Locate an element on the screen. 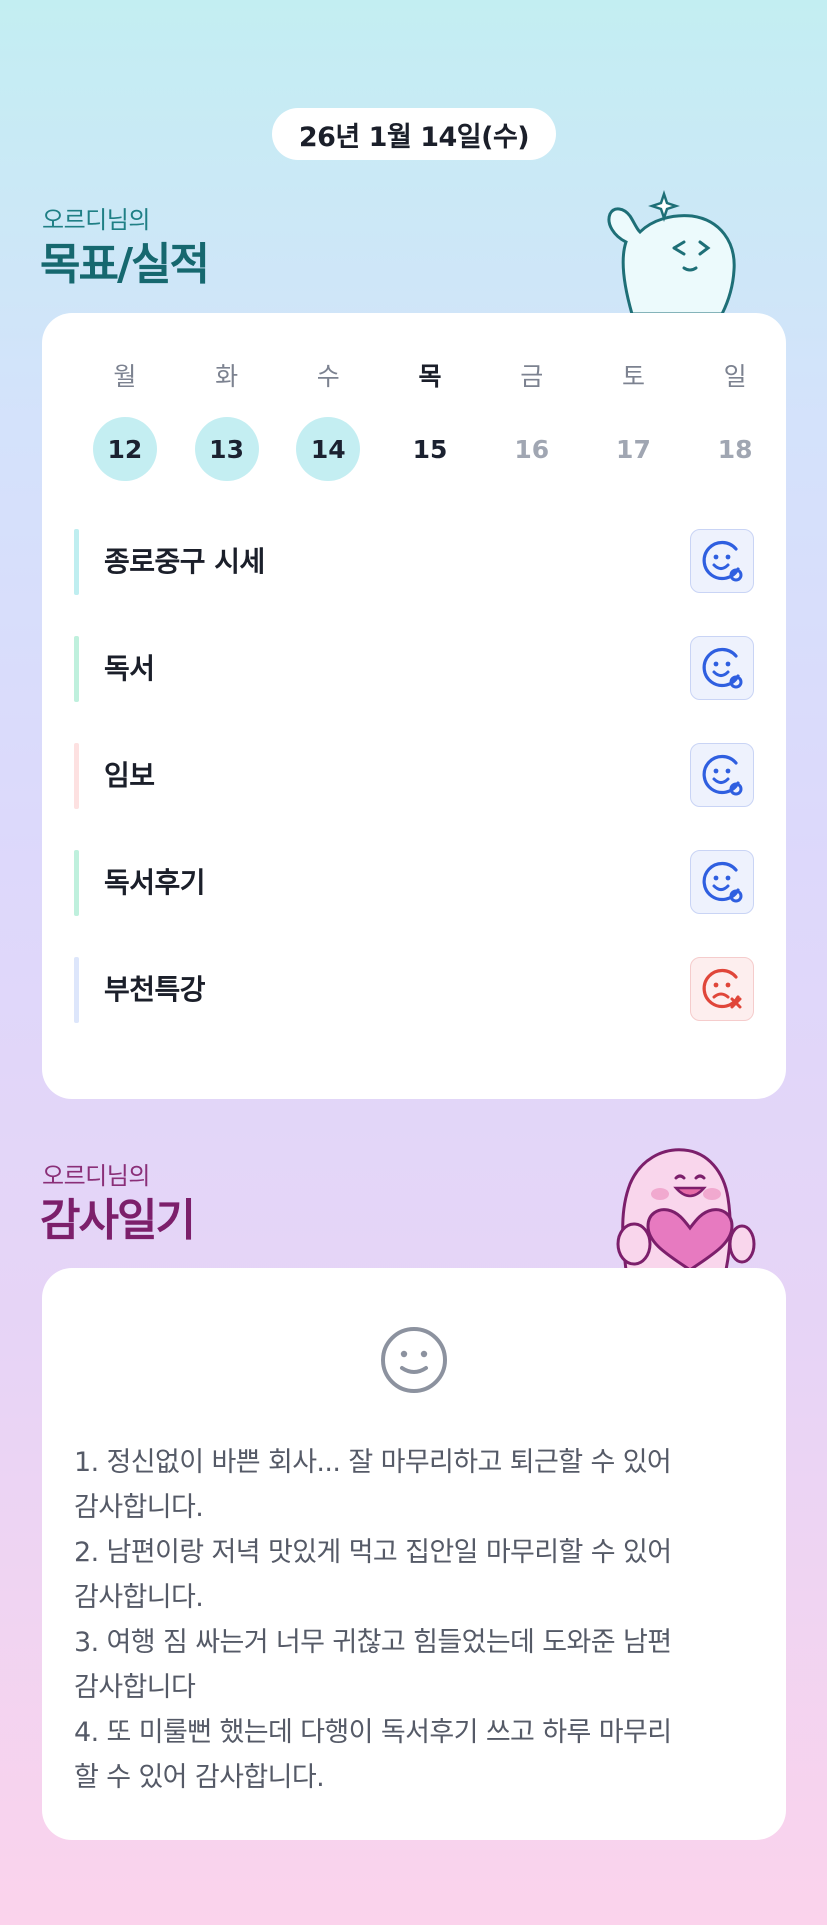 This screenshot has height=1925, width=827. day-name: 화 is located at coordinates (227, 376).